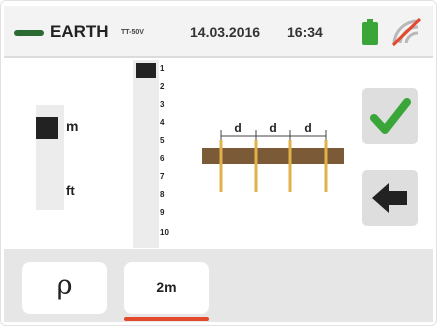 The image size is (437, 326). What do you see at coordinates (79, 31) in the screenshot?
I see `mode-title: EARTH` at bounding box center [79, 31].